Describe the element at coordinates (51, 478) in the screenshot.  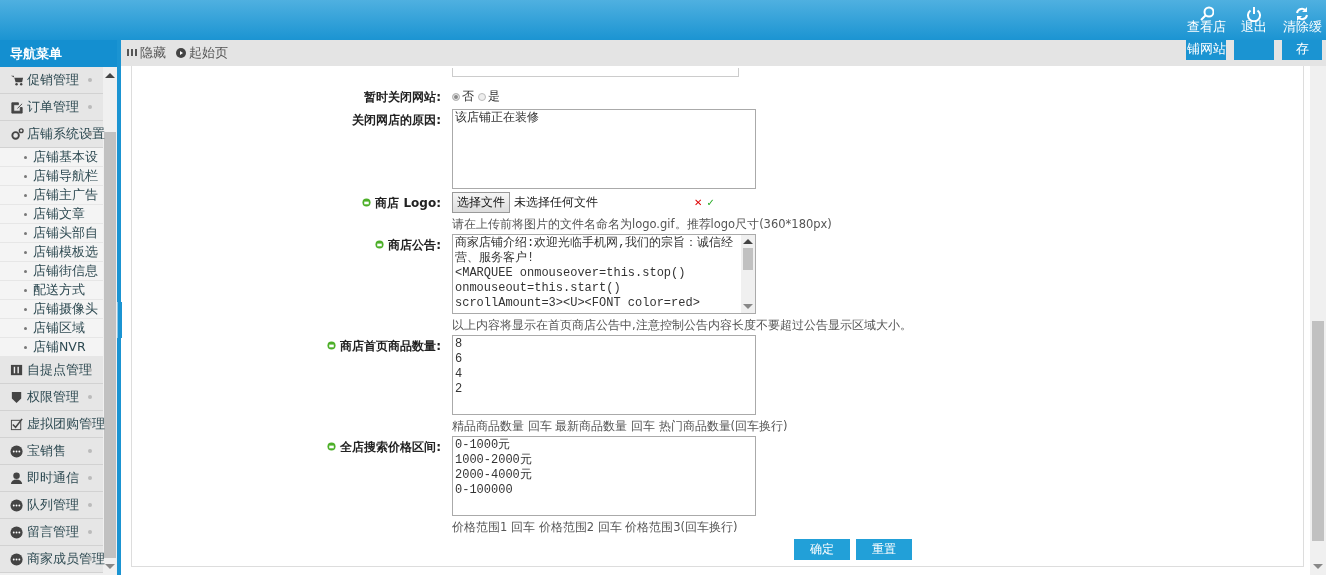
I see `menu-group: 即时通信` at that location.